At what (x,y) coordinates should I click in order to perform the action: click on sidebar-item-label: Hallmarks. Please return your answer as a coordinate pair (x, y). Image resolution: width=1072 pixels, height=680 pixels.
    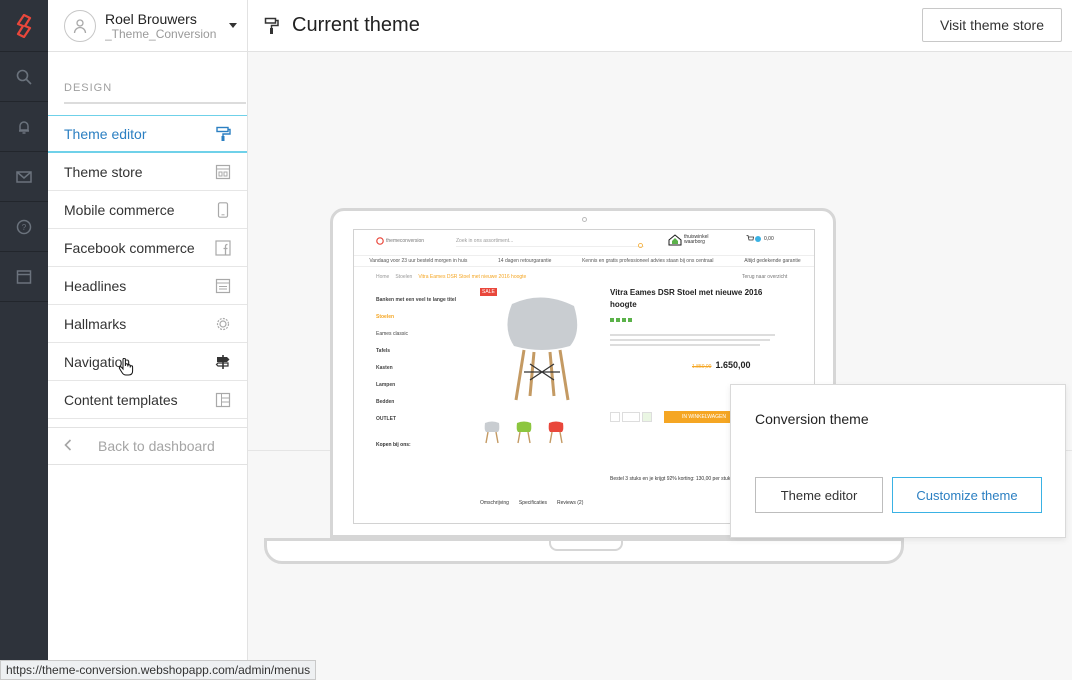
    Looking at the image, I should click on (95, 323).